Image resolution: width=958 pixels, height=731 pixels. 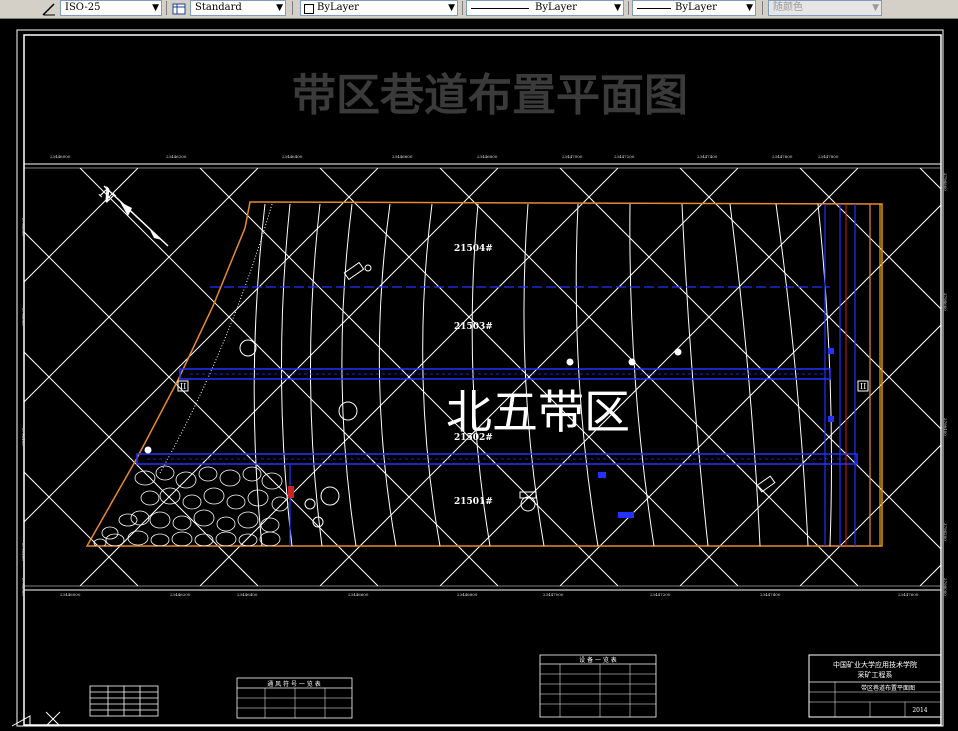 What do you see at coordinates (598, 686) in the screenshot?
I see `legend-table-right: 设 备 一 览 表` at bounding box center [598, 686].